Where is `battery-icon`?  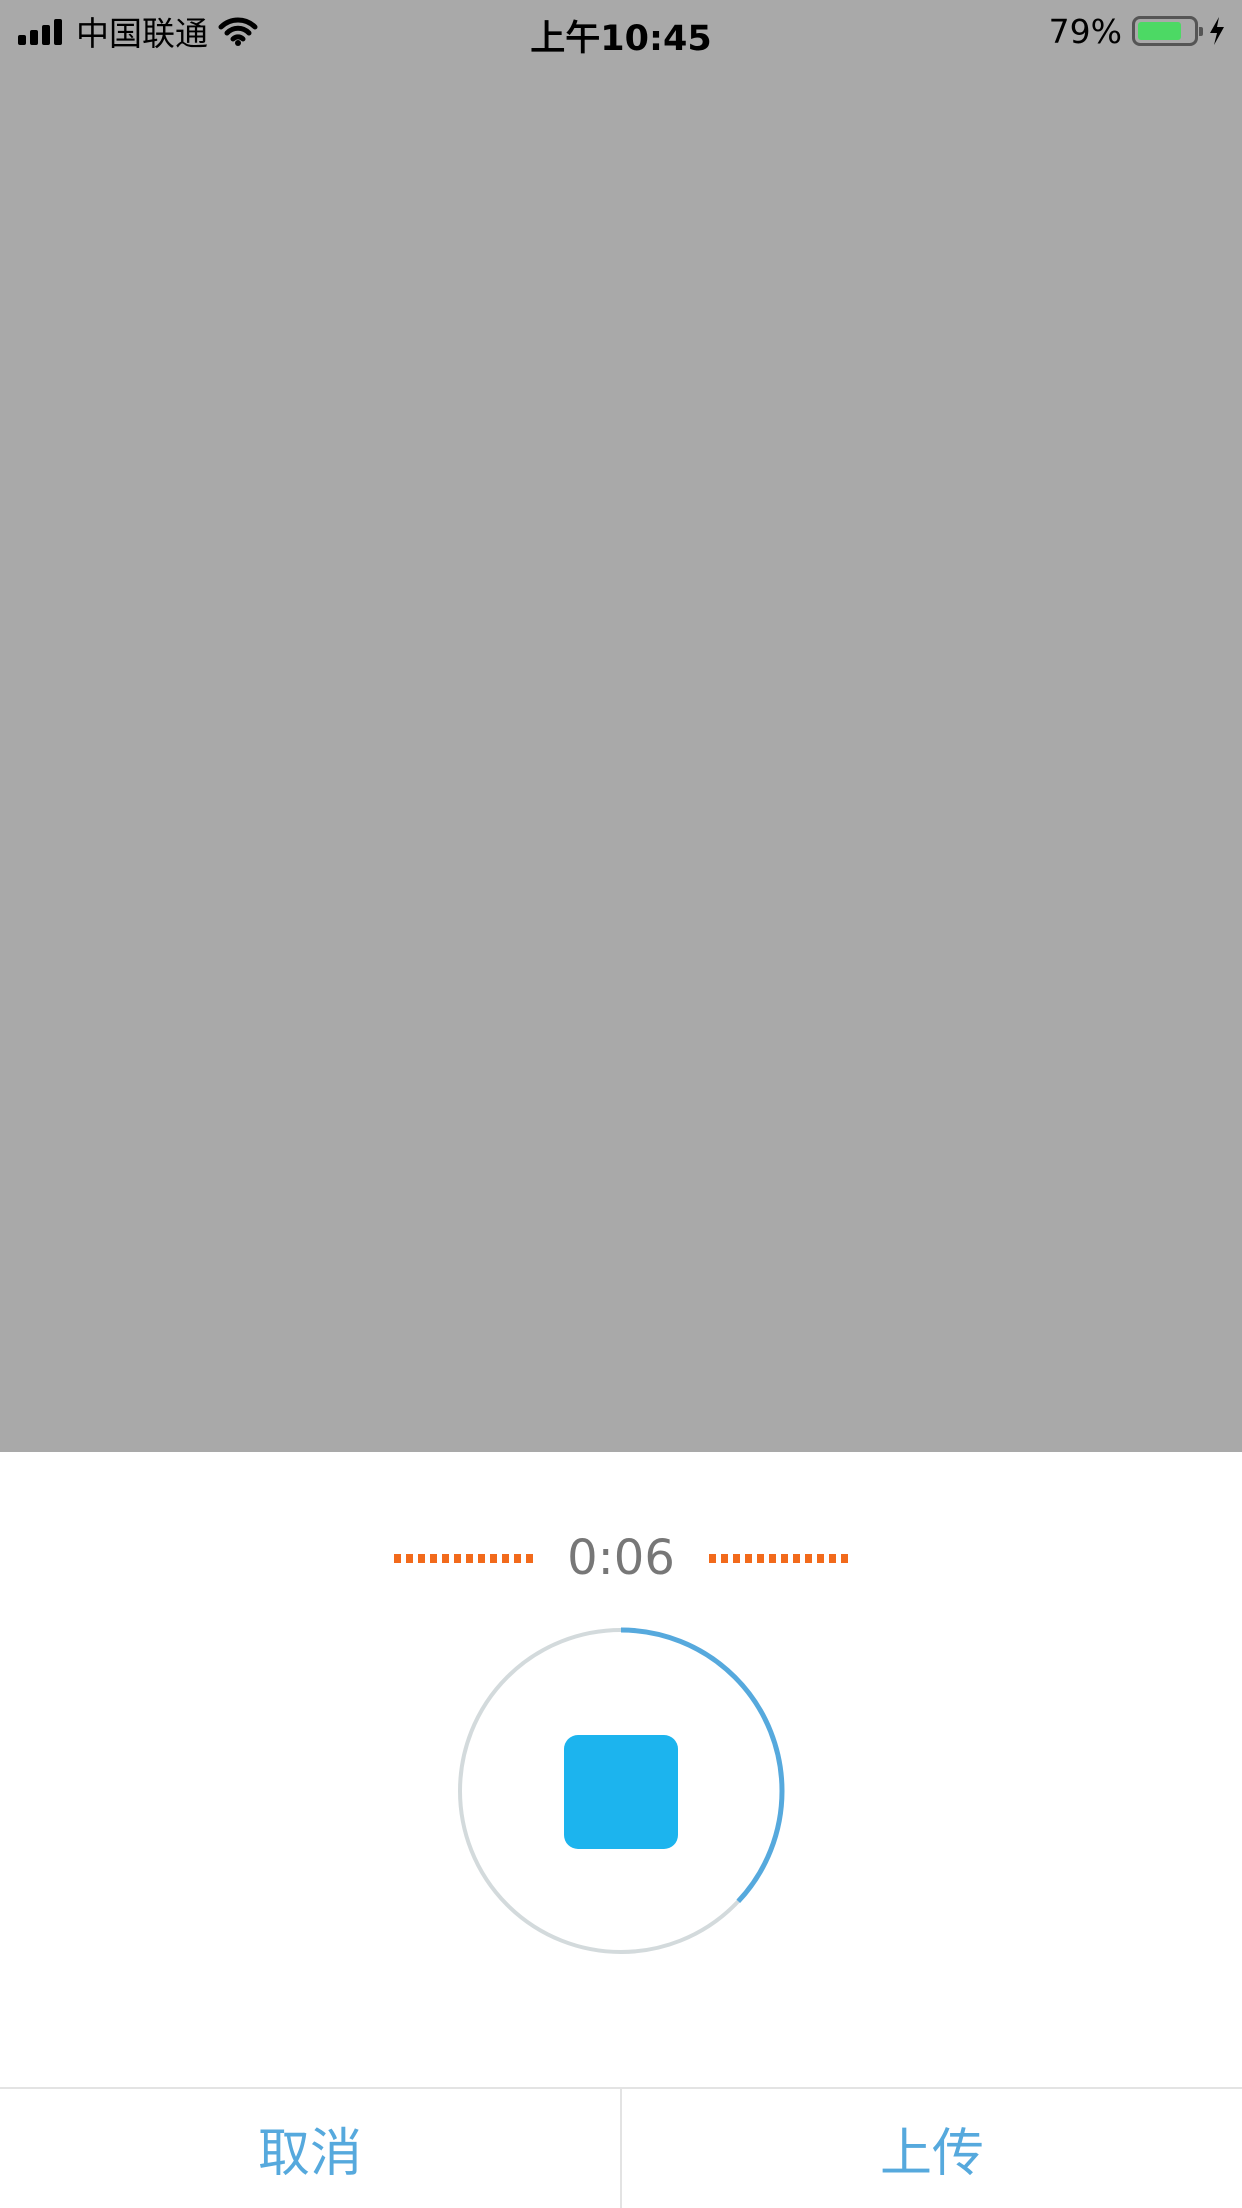 battery-icon is located at coordinates (1167, 31).